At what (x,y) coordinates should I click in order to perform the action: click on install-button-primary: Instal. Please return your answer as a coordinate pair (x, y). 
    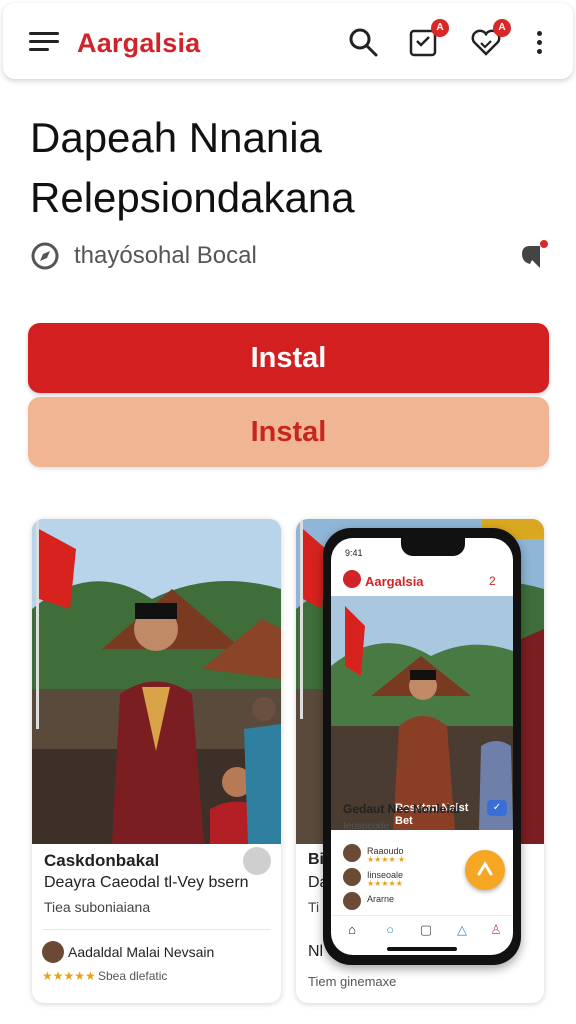
    Looking at the image, I should click on (288, 358).